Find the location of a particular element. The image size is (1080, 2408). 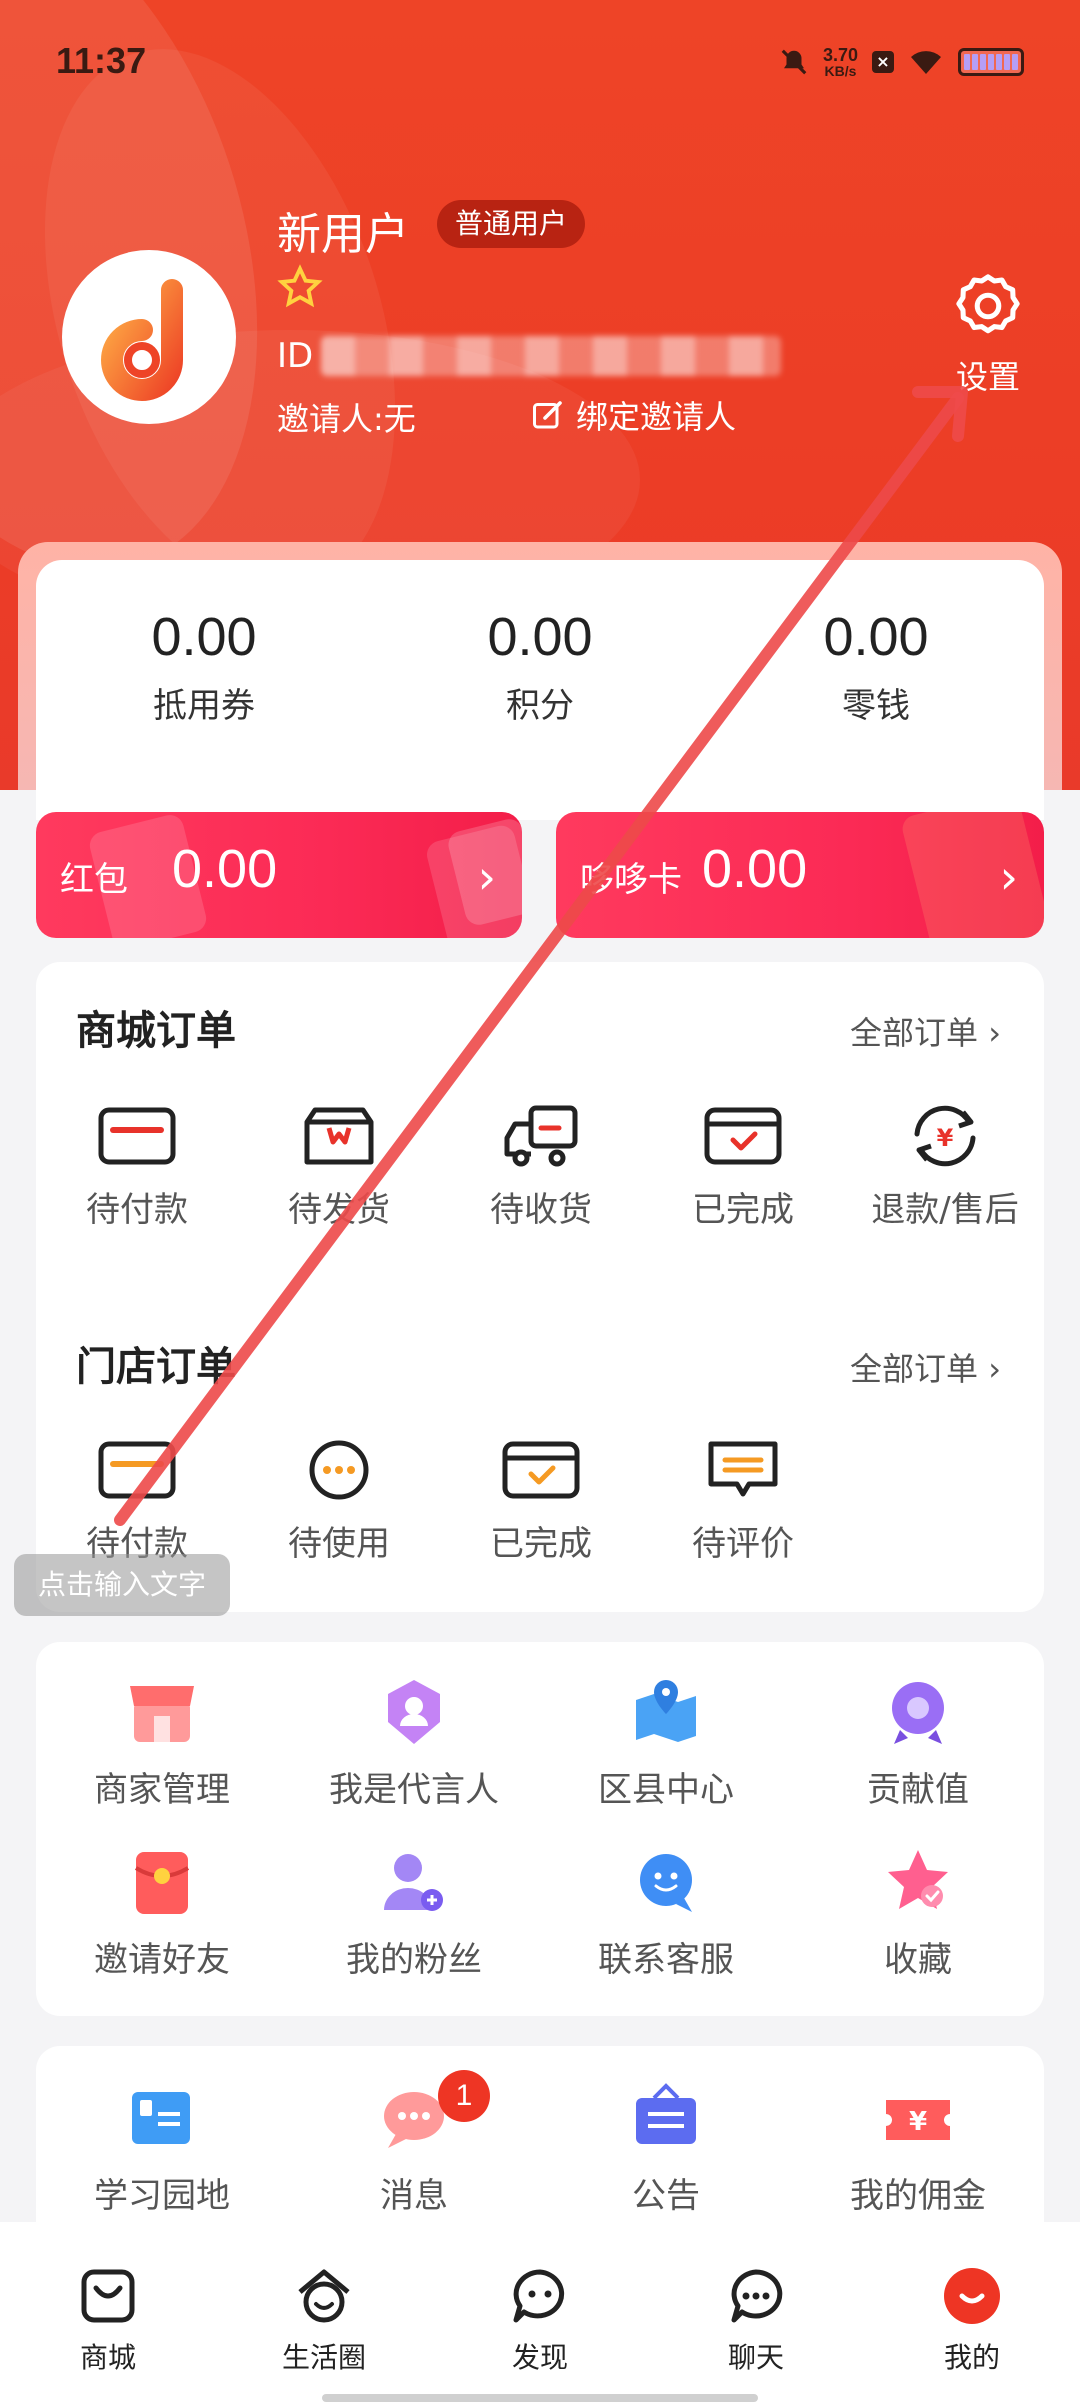

commission-icon: ¥ is located at coordinates (918, 2120).